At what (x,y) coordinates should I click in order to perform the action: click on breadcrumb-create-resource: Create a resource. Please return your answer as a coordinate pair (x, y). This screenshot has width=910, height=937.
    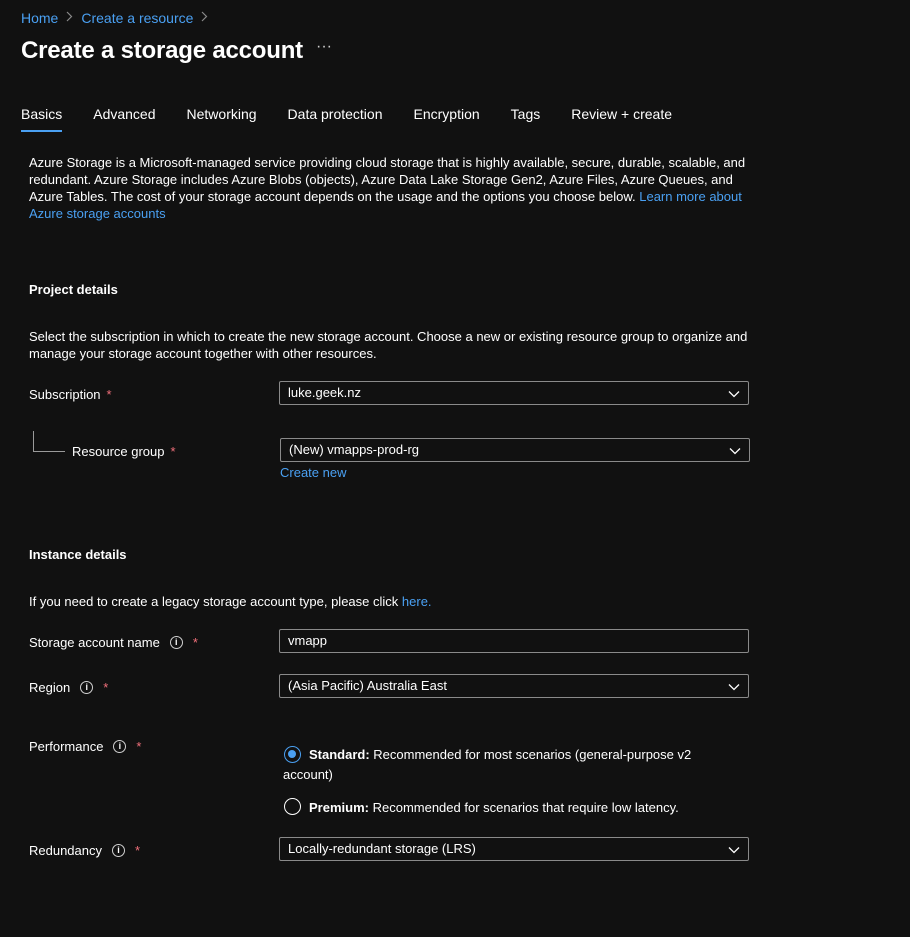
    Looking at the image, I should click on (137, 18).